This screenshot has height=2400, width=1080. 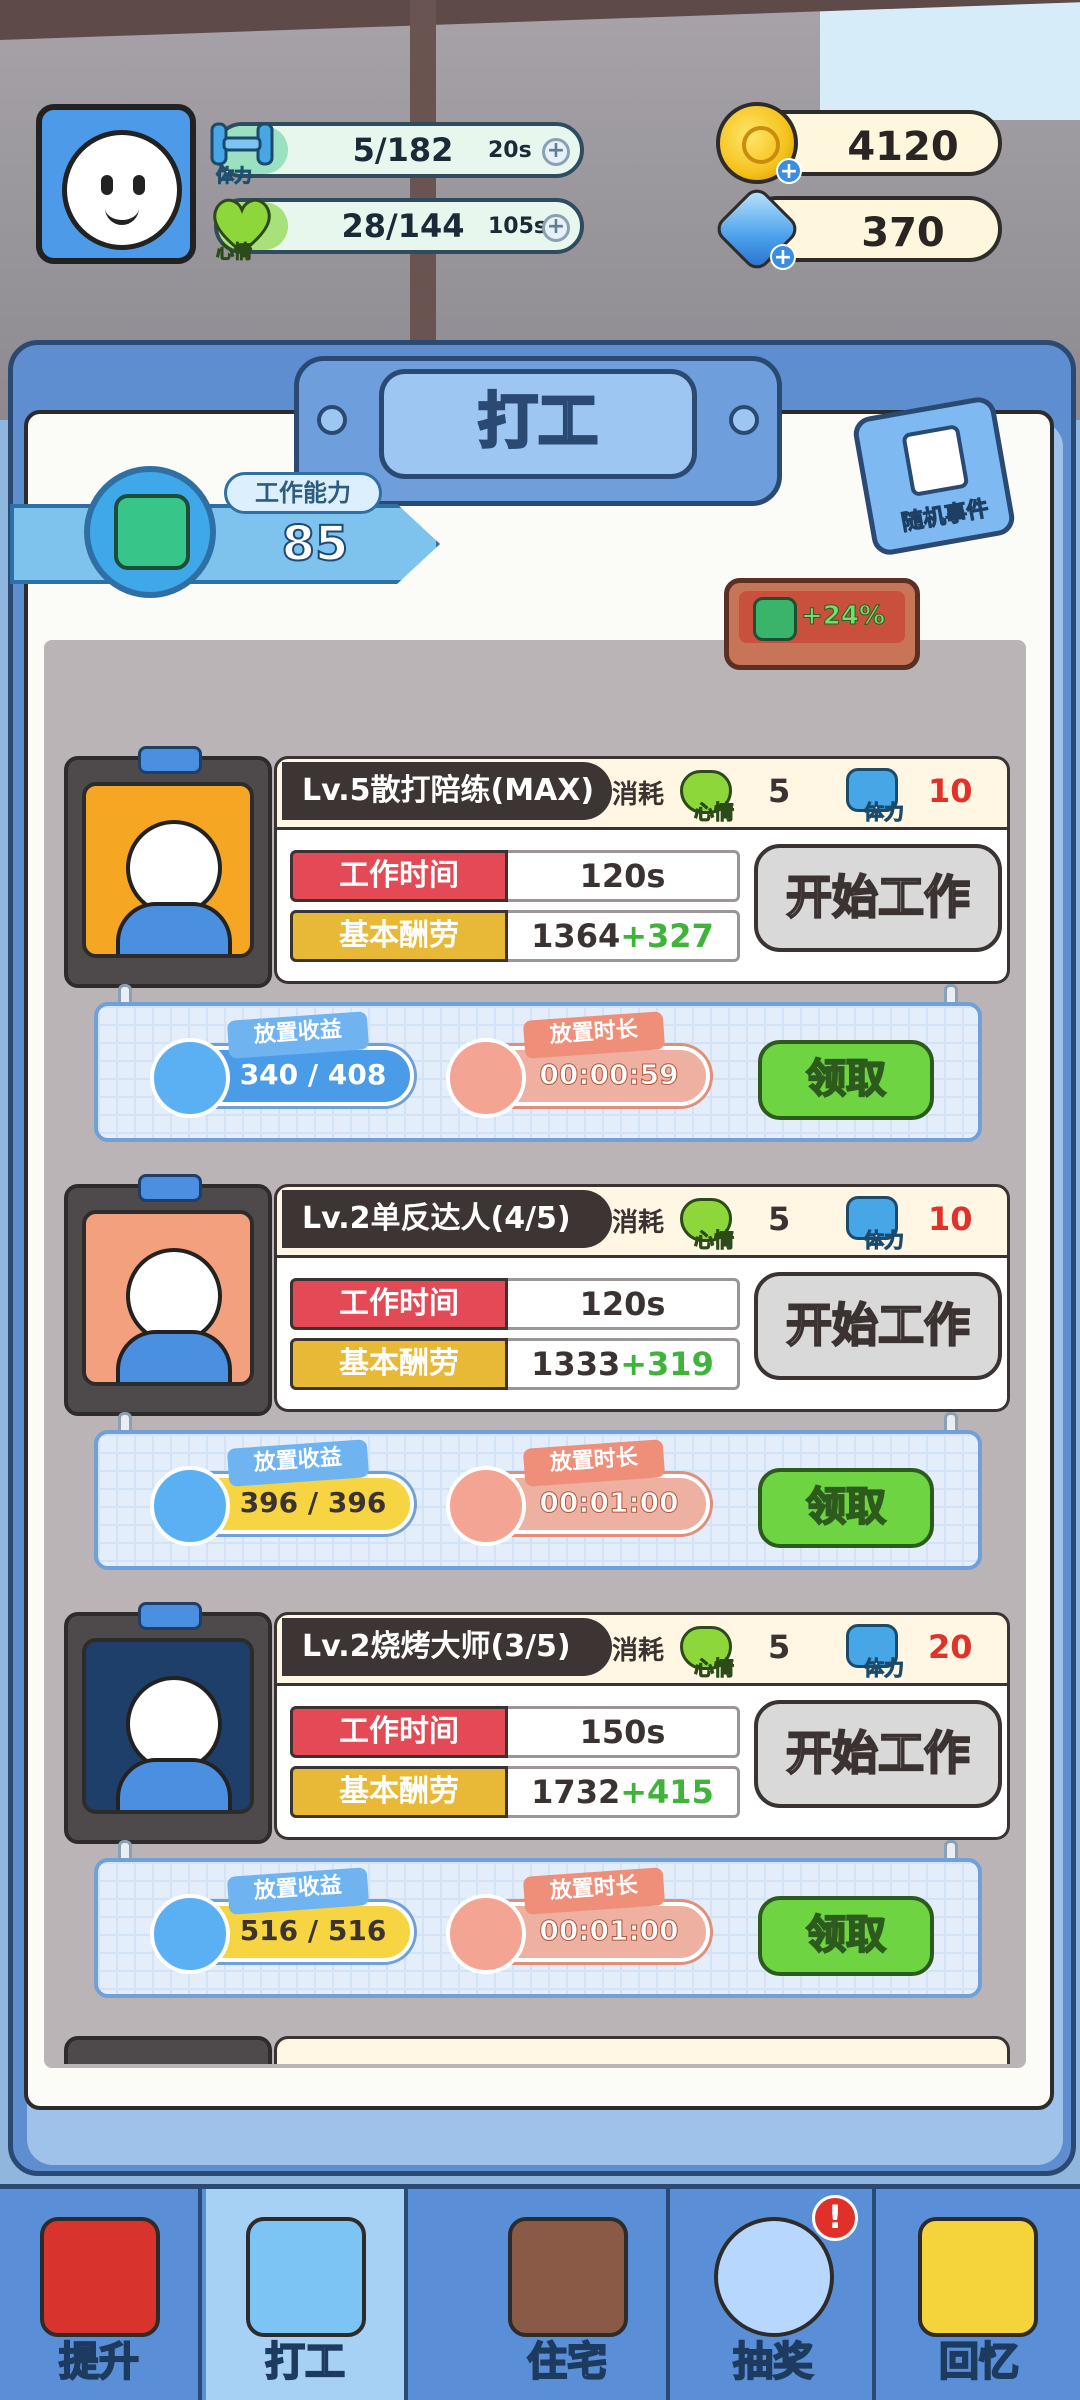 I want to click on nav-work: 打工, so click(x=307, y=2294).